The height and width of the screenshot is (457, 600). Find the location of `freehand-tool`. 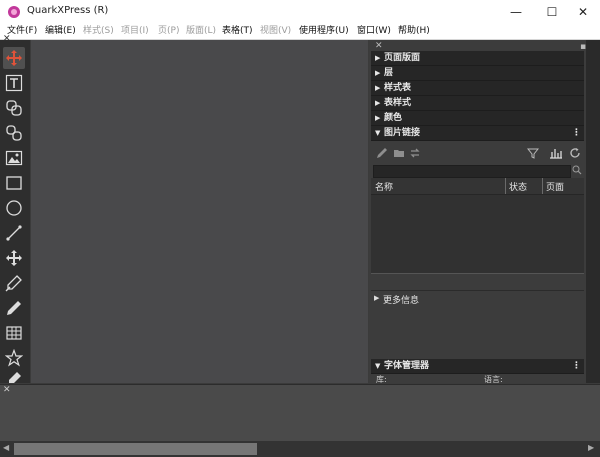

freehand-tool is located at coordinates (14, 308).